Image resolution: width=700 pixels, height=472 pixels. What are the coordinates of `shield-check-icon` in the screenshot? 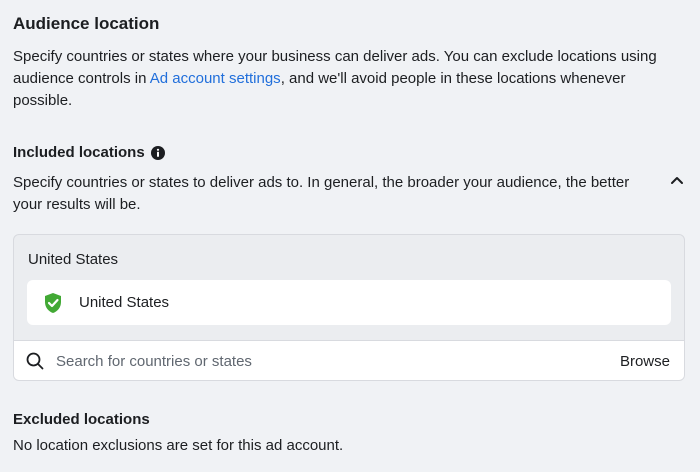 It's located at (53, 302).